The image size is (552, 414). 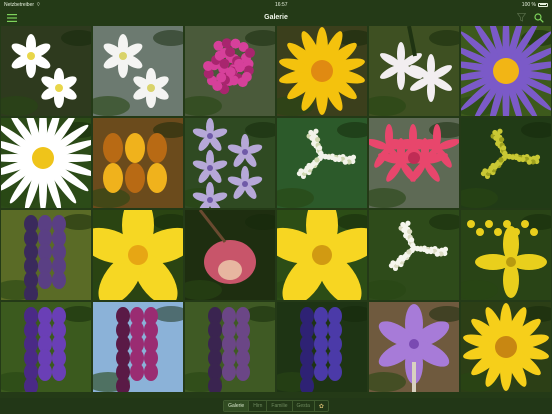 I want to click on tab-segment: Galerie Hirn Familie Gesta ✿, so click(x=276, y=406).